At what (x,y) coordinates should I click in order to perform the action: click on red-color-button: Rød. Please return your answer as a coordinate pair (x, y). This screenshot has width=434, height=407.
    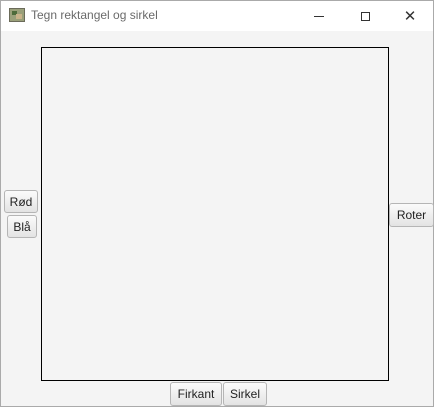
    Looking at the image, I should click on (21, 201).